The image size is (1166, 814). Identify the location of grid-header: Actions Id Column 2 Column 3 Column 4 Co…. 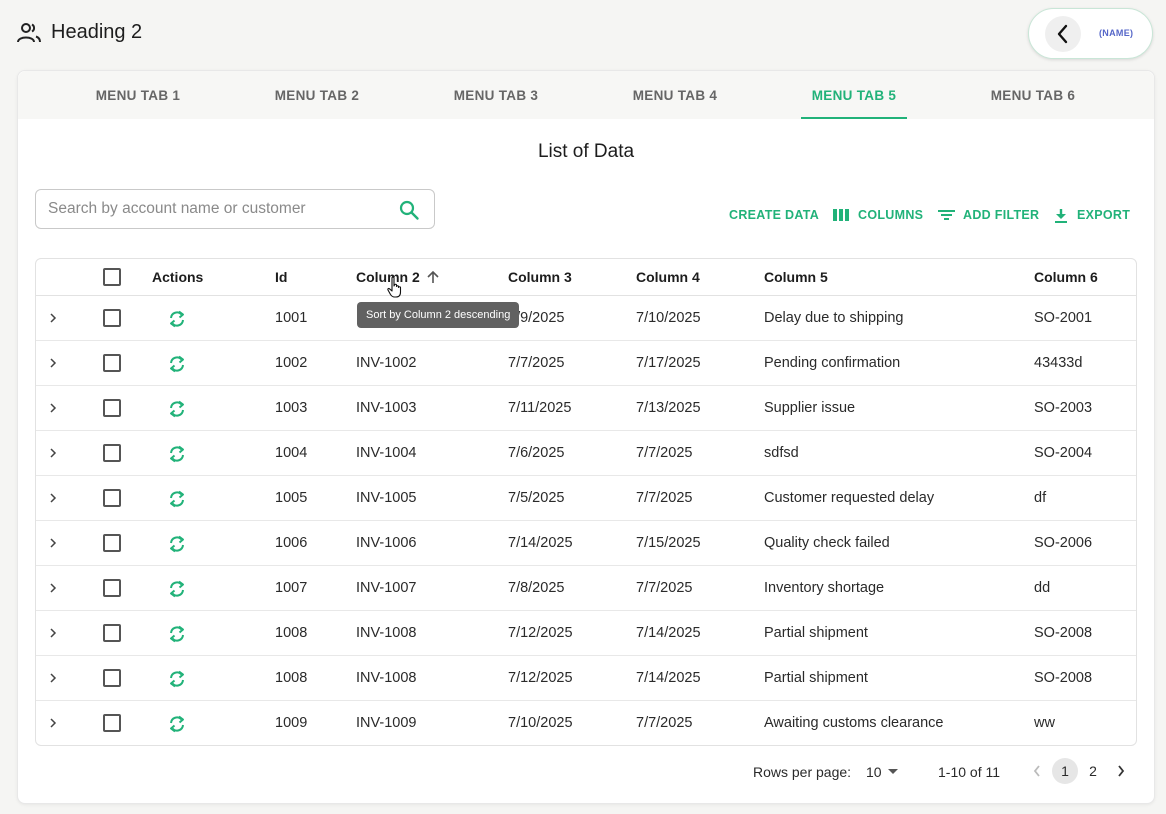
(586, 277).